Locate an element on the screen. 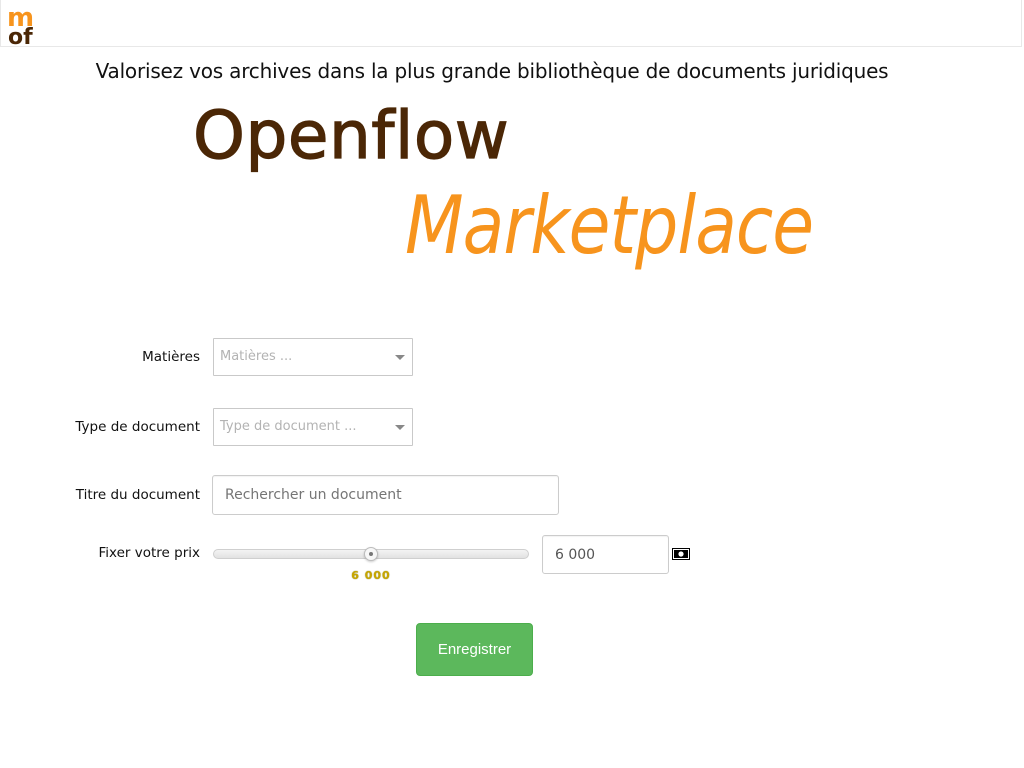  doc-title-input is located at coordinates (385, 495).